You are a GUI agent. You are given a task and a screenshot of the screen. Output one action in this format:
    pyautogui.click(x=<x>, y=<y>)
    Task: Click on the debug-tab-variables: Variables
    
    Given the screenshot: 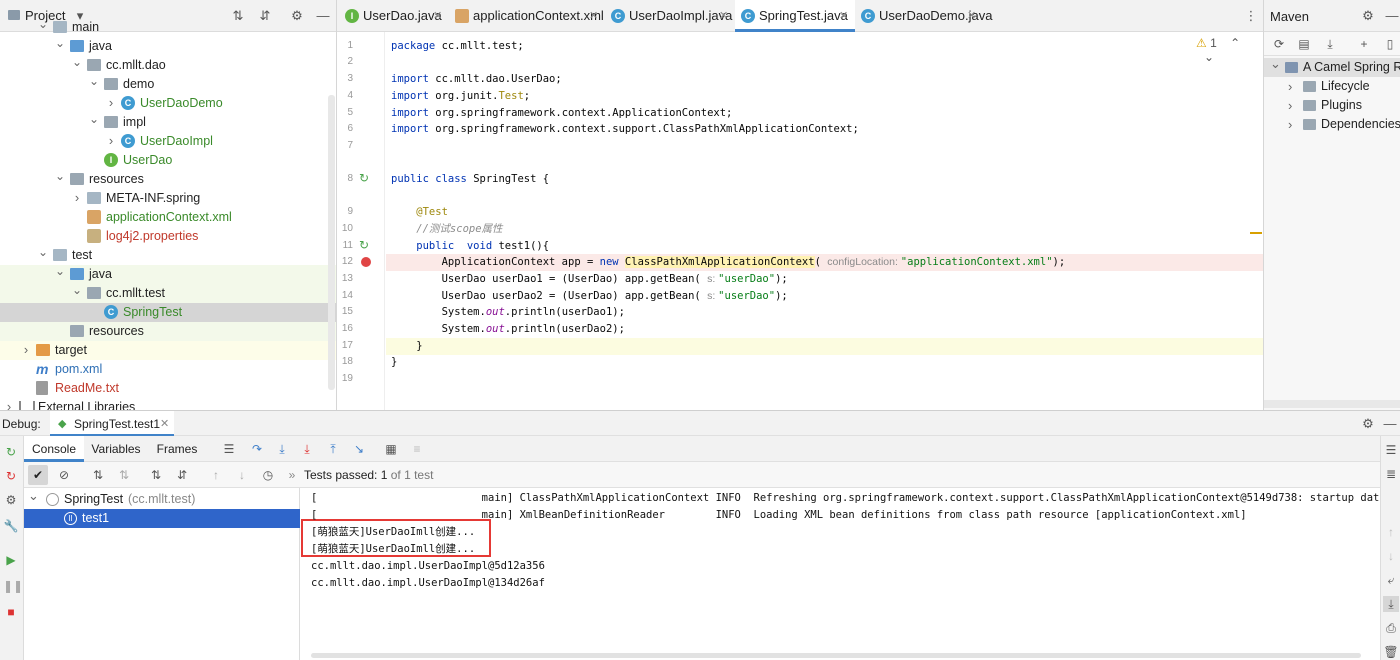 What is the action you would take?
    pyautogui.click(x=116, y=449)
    